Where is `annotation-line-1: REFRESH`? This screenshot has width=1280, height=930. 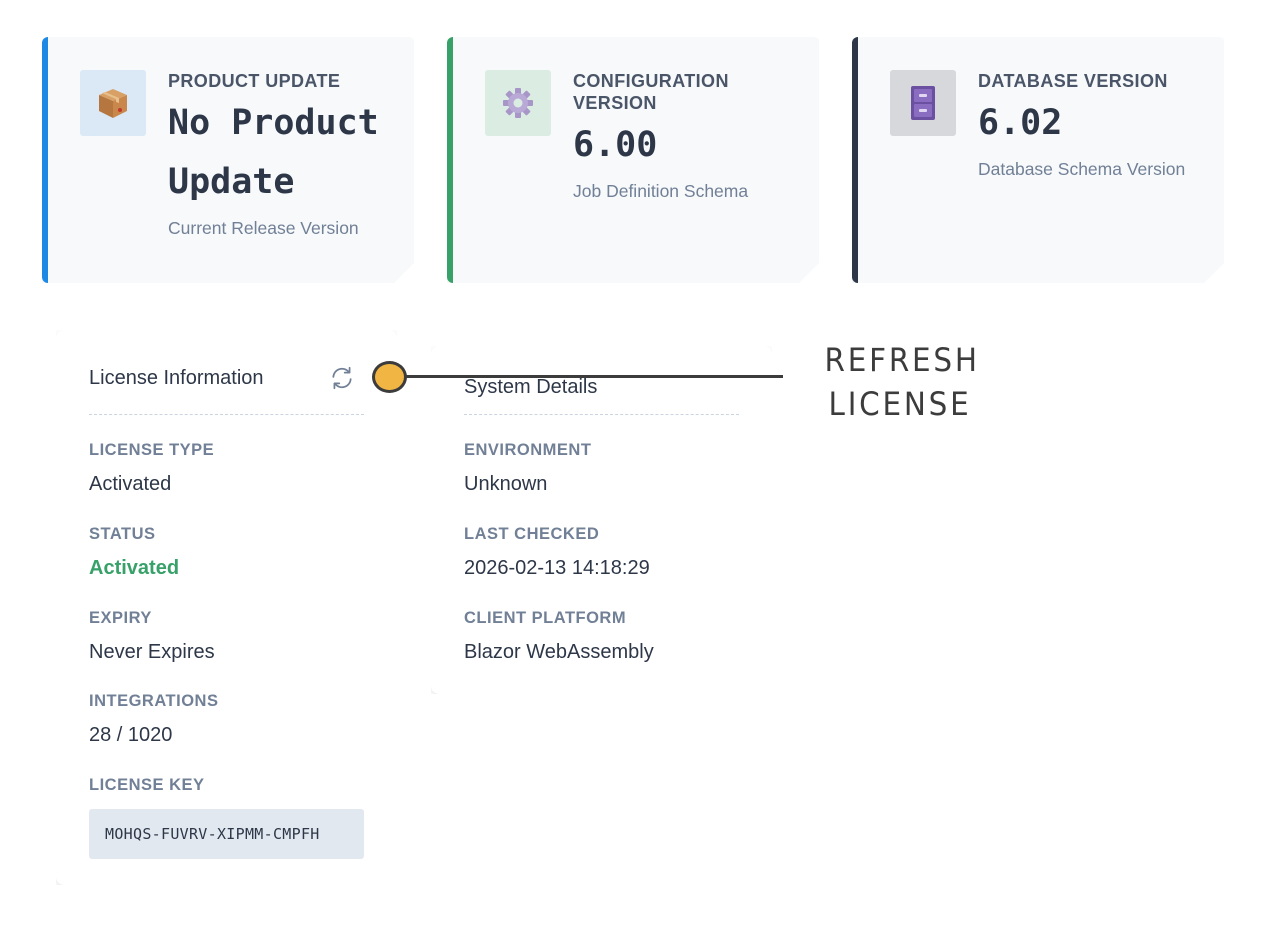 annotation-line-1: REFRESH is located at coordinates (902, 360).